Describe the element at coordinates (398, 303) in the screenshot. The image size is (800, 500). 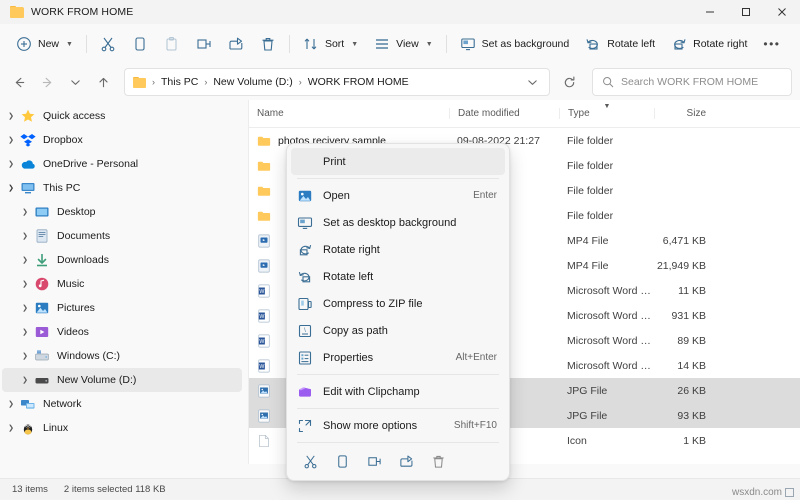
I see `context-menu-item-compress-to-zip-file: Compress to ZIP file` at that location.